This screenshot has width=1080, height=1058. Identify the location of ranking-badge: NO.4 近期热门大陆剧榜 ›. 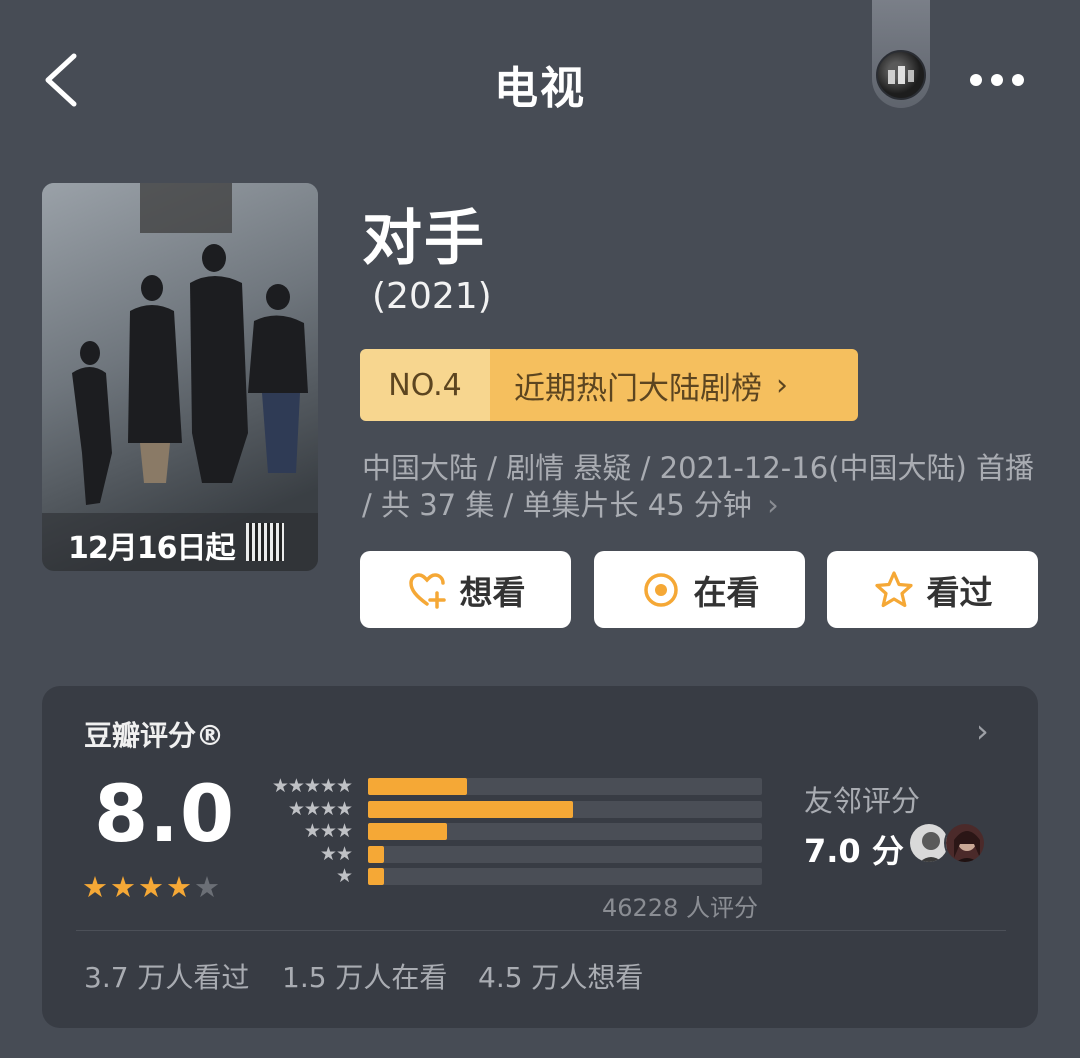
(609, 385).